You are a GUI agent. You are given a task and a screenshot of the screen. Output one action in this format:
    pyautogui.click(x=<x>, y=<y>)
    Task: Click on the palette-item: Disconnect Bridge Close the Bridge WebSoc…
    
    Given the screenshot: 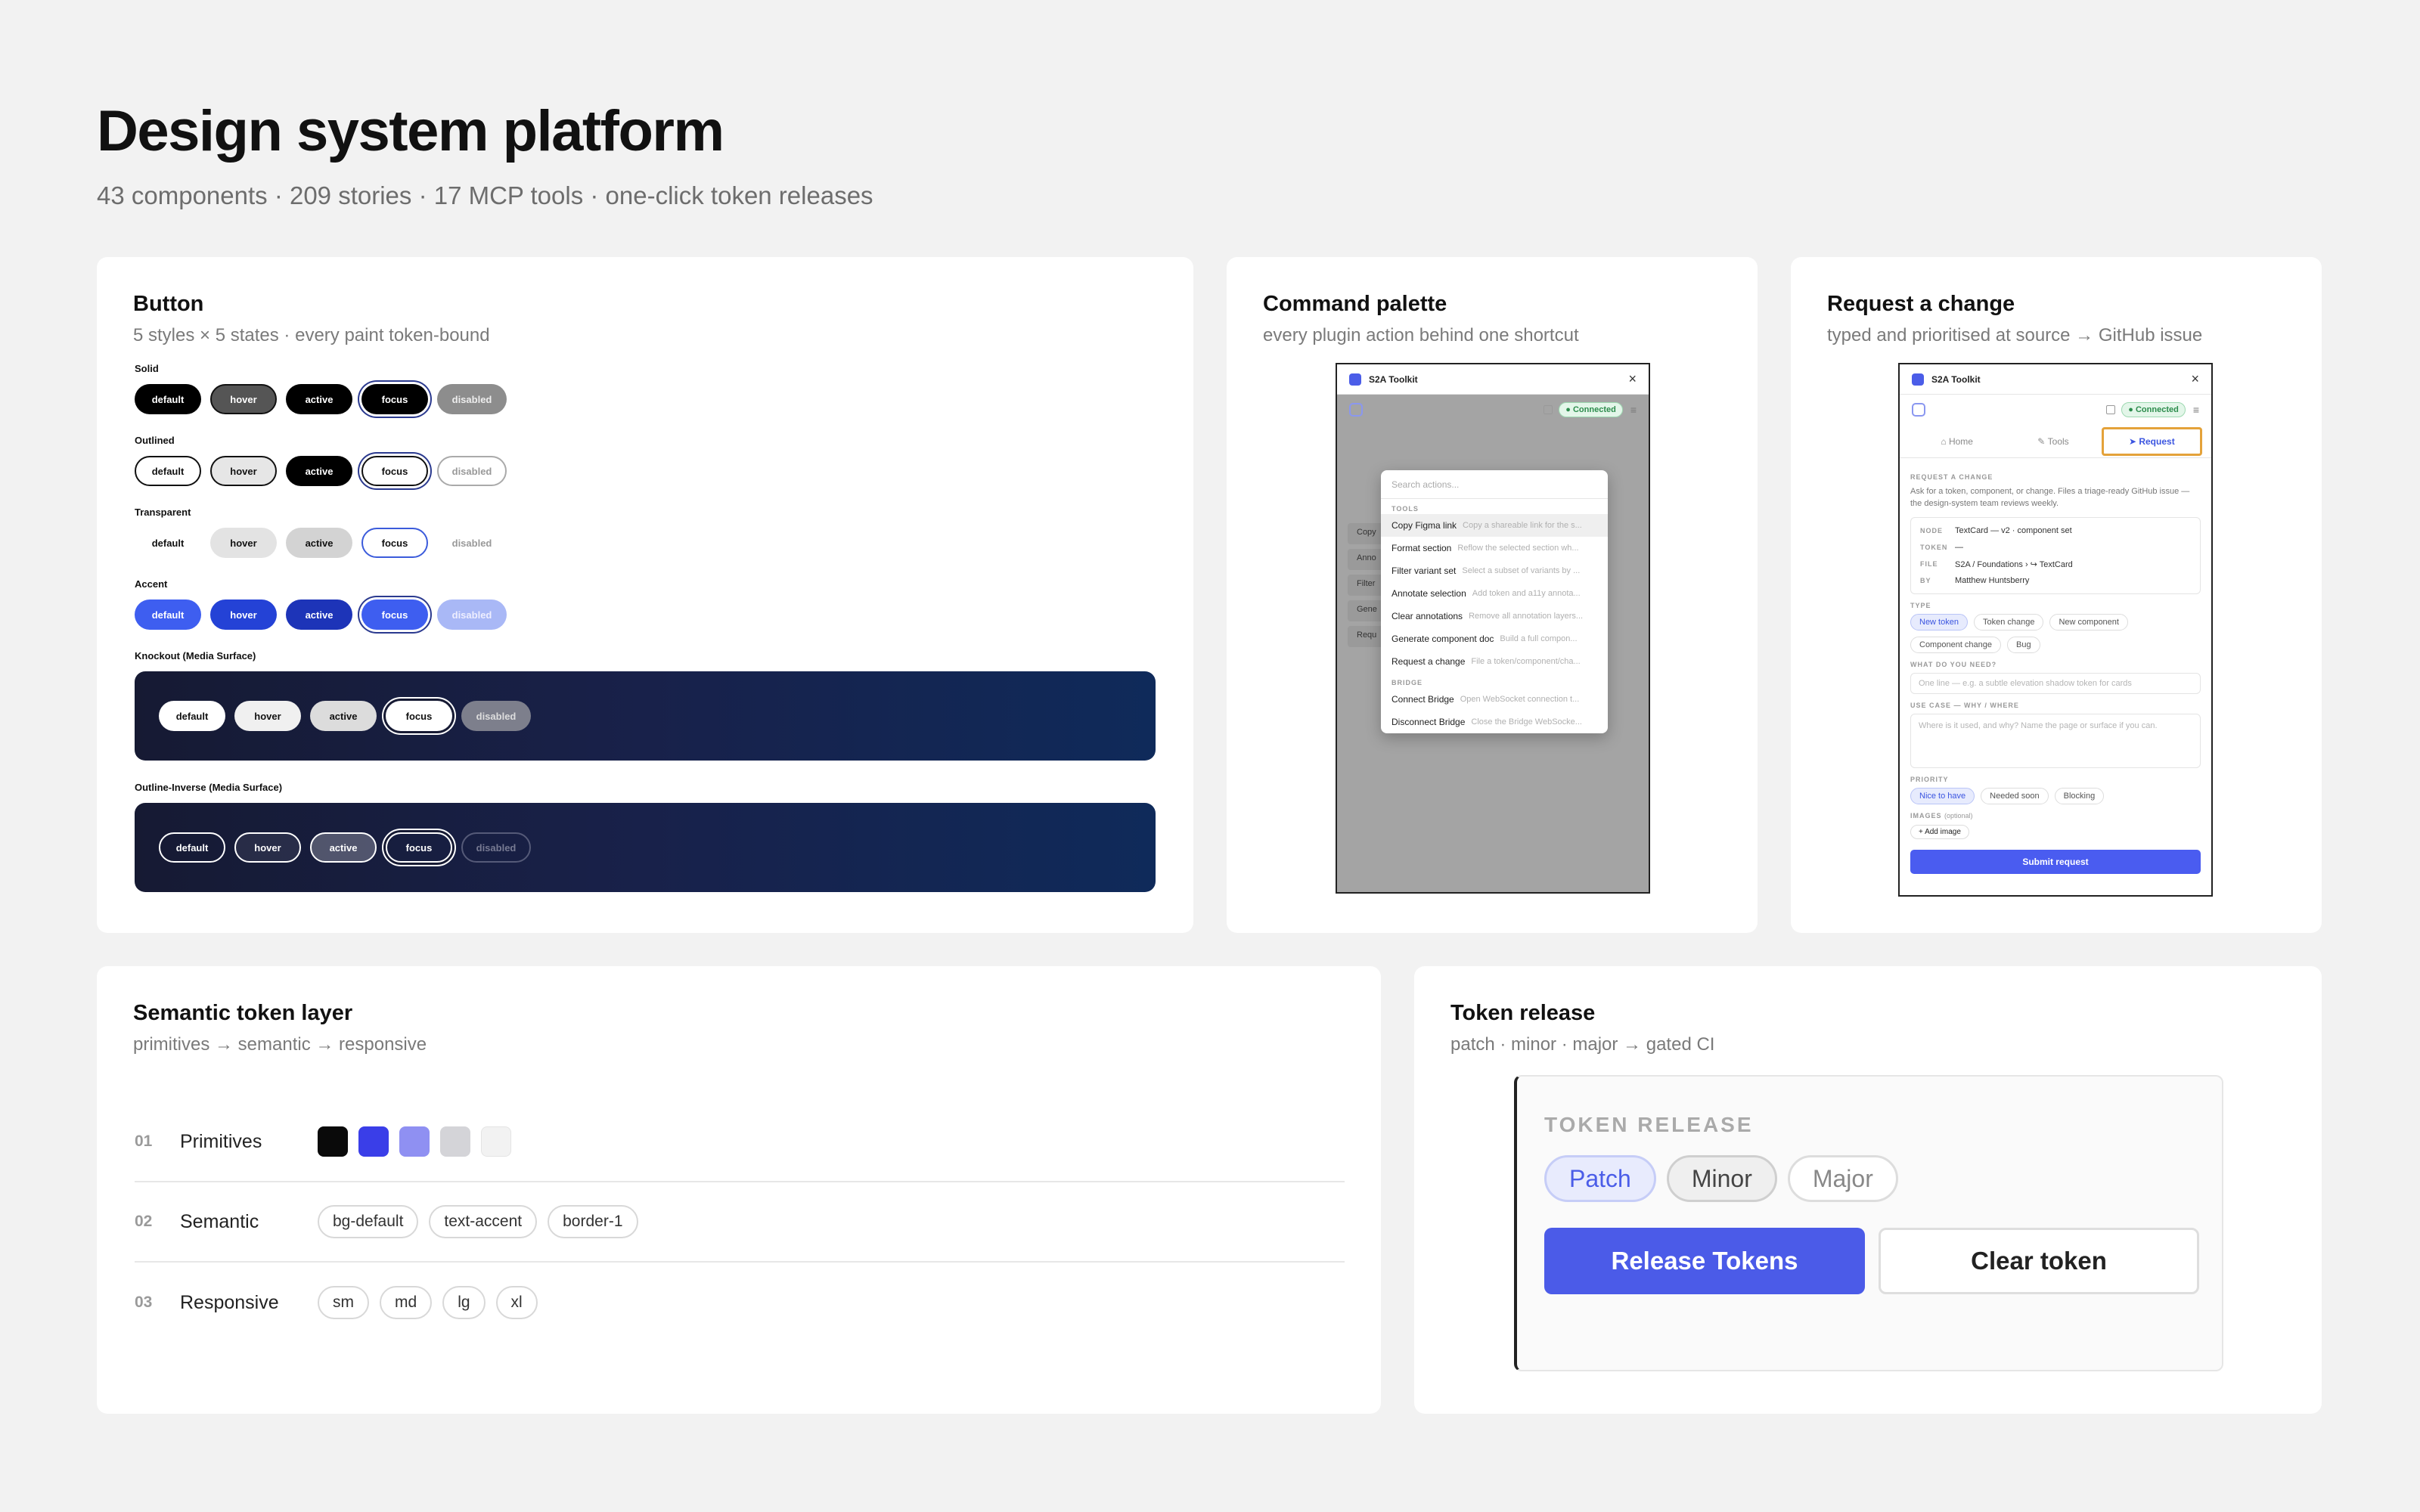 What is the action you would take?
    pyautogui.click(x=1494, y=722)
    